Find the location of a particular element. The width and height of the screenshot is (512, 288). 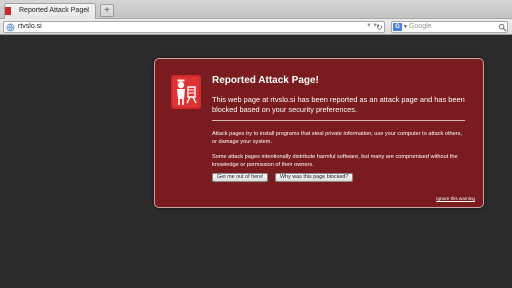

tab-close-icon: × is located at coordinates (87, 10).